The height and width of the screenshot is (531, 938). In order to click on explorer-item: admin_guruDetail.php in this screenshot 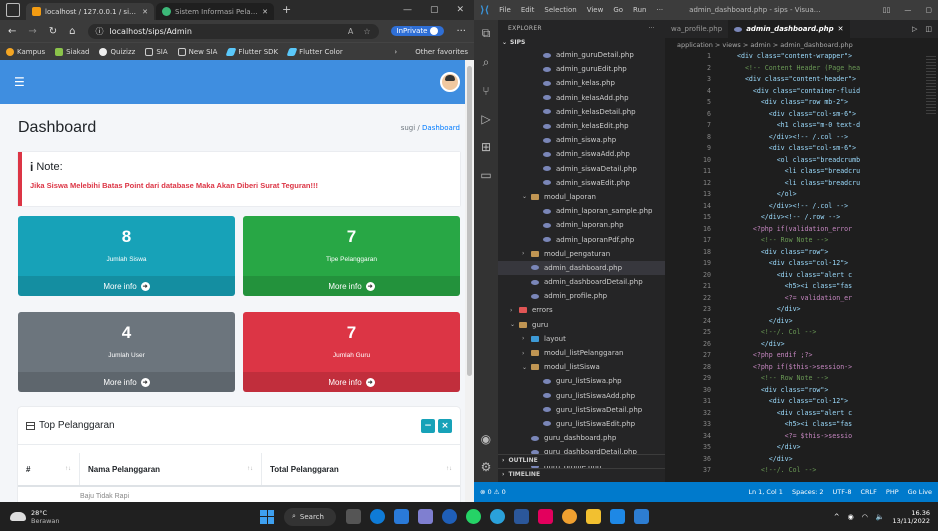, I will do `click(581, 55)`.